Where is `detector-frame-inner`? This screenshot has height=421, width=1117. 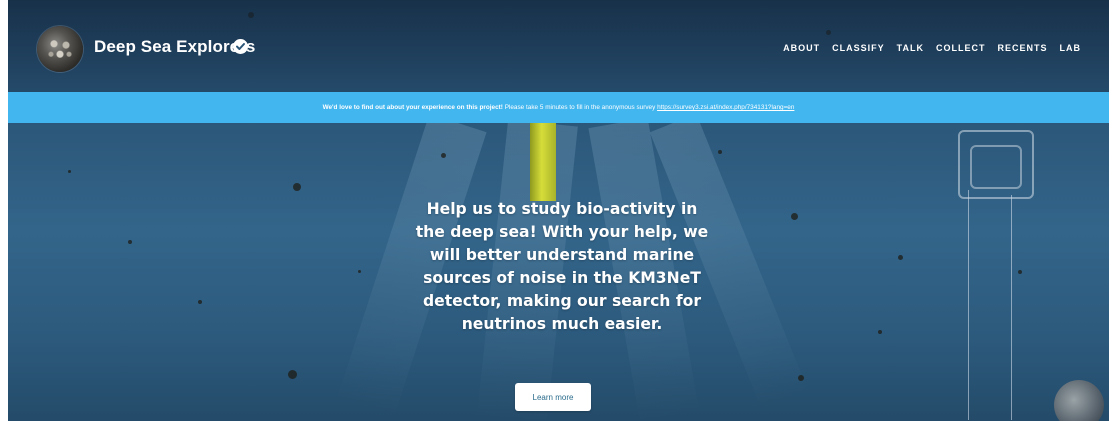
detector-frame-inner is located at coordinates (996, 167).